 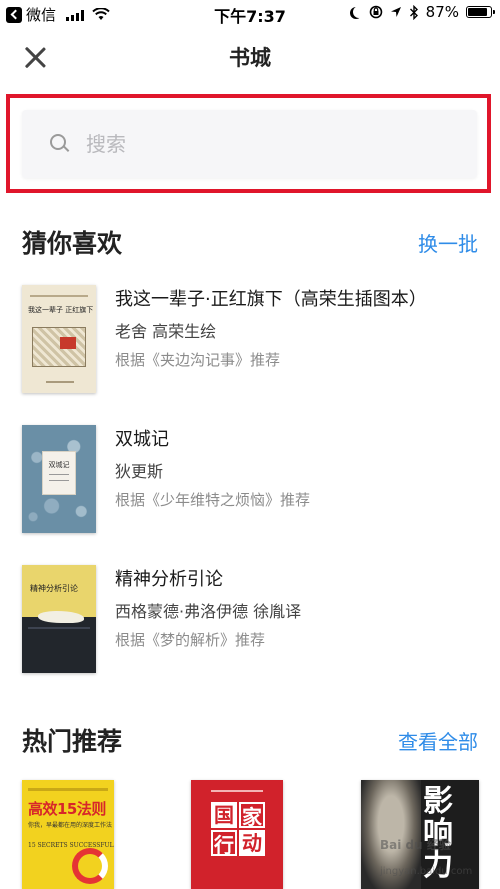 What do you see at coordinates (59, 339) in the screenshot?
I see `book-cover: 我这一辈子 正红旗下` at bounding box center [59, 339].